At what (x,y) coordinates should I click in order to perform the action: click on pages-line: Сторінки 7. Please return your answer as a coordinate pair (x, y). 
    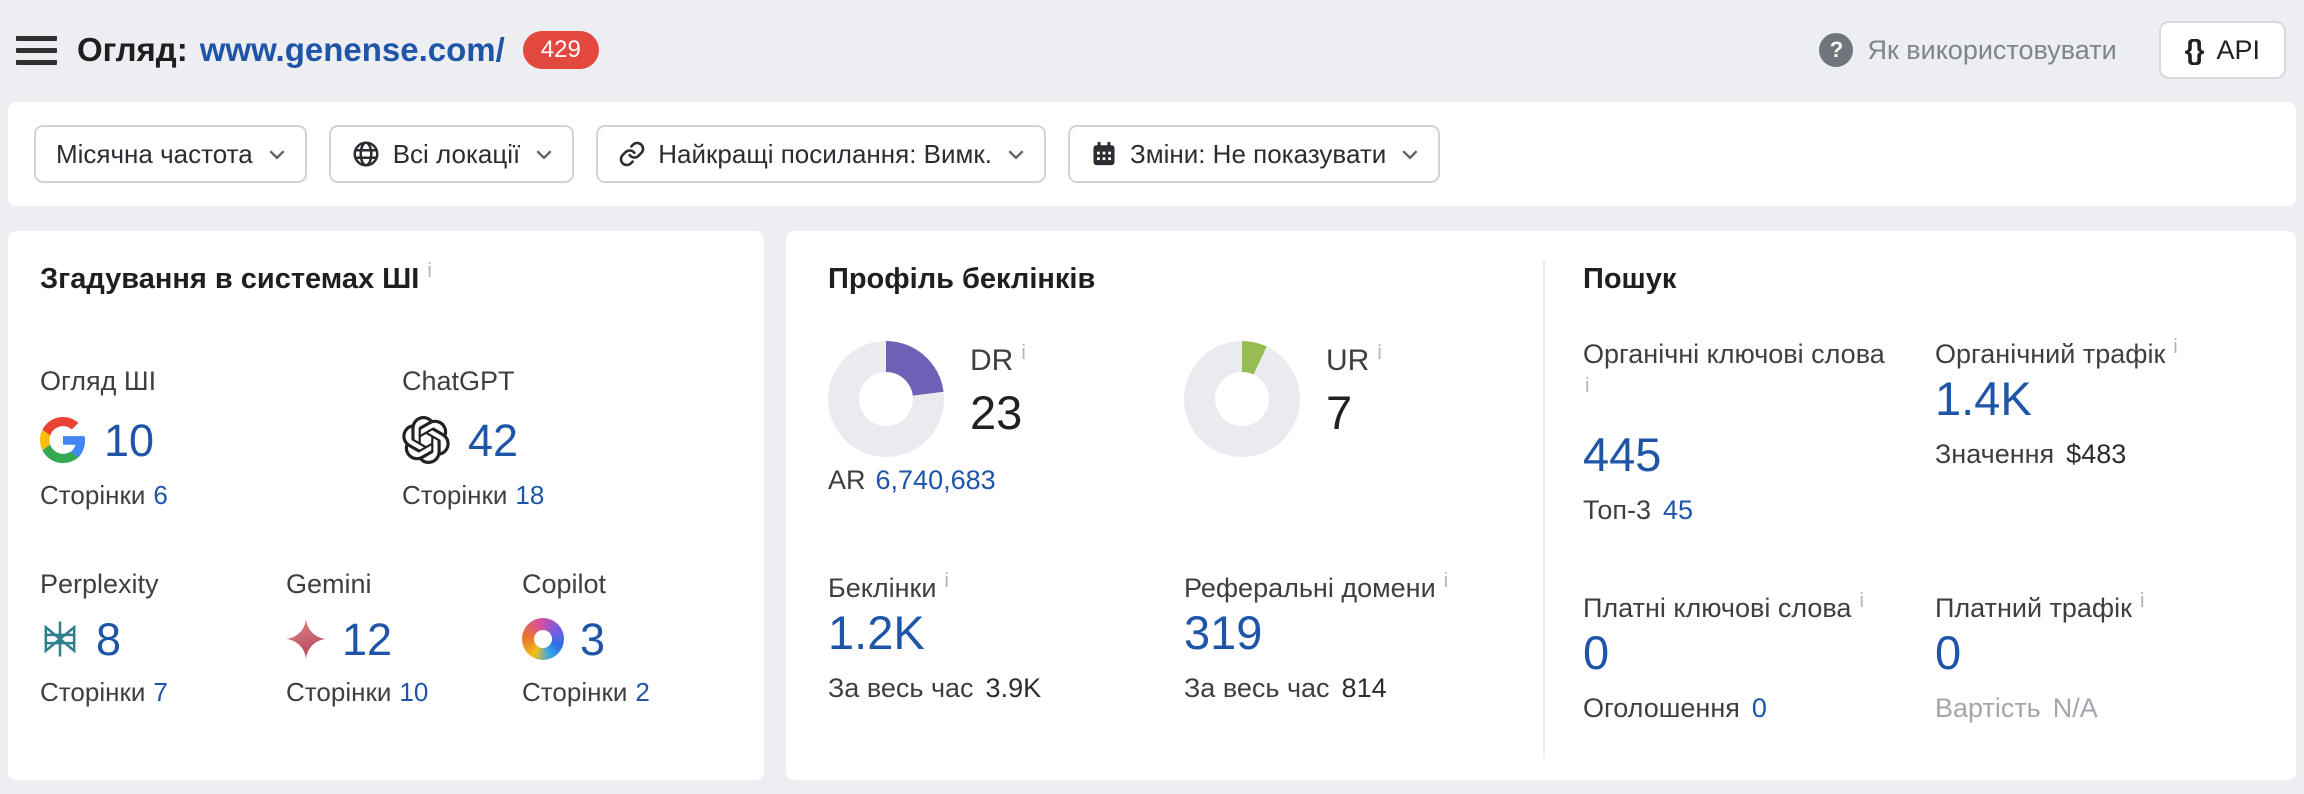
    Looking at the image, I should click on (104, 692).